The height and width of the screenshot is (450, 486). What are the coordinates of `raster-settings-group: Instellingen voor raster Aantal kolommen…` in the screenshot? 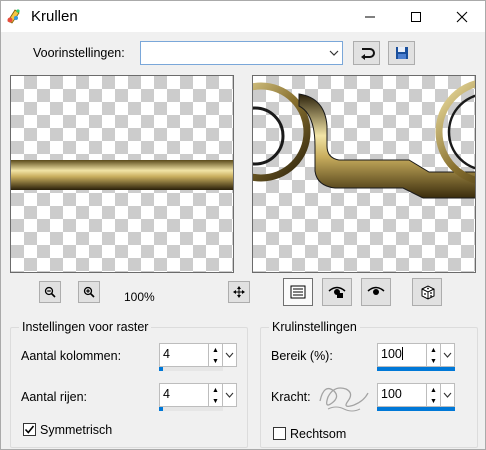 It's located at (129, 384).